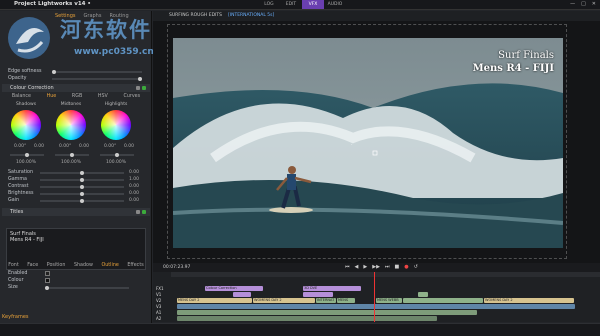  I want to click on timeline-clip: MENS WEBB, so click(389, 300).